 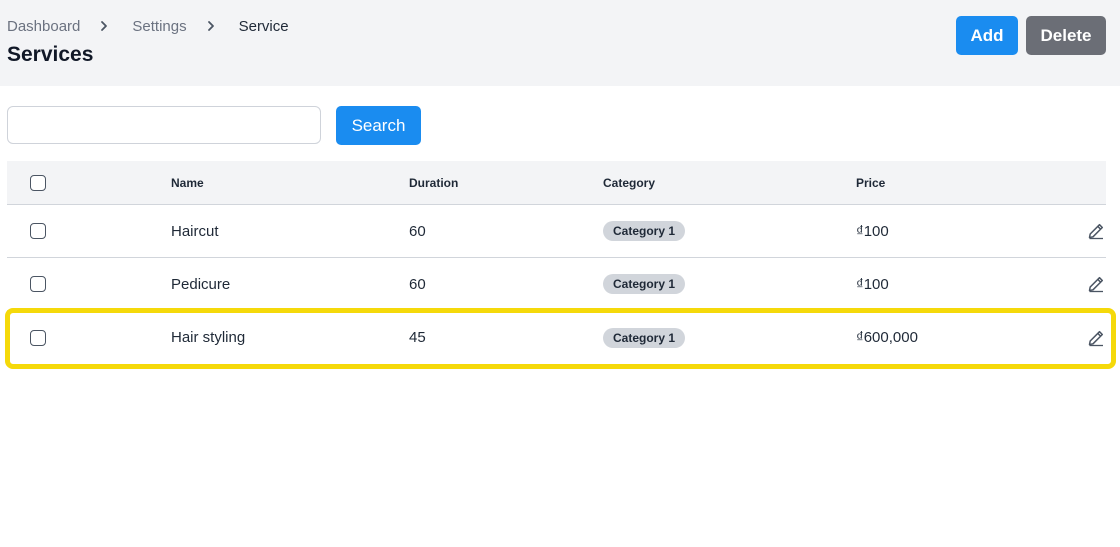 I want to click on table-row: Pedicure 60 Category 1 ₫100, so click(x=556, y=284).